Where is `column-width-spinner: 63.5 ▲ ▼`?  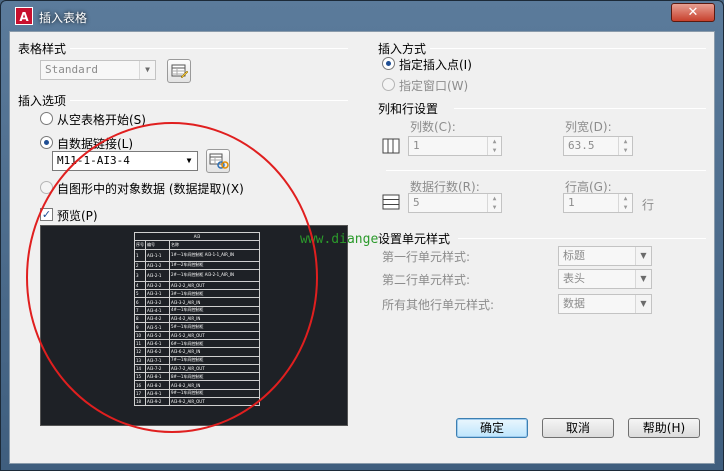
column-width-spinner: 63.5 ▲ ▼ is located at coordinates (598, 146).